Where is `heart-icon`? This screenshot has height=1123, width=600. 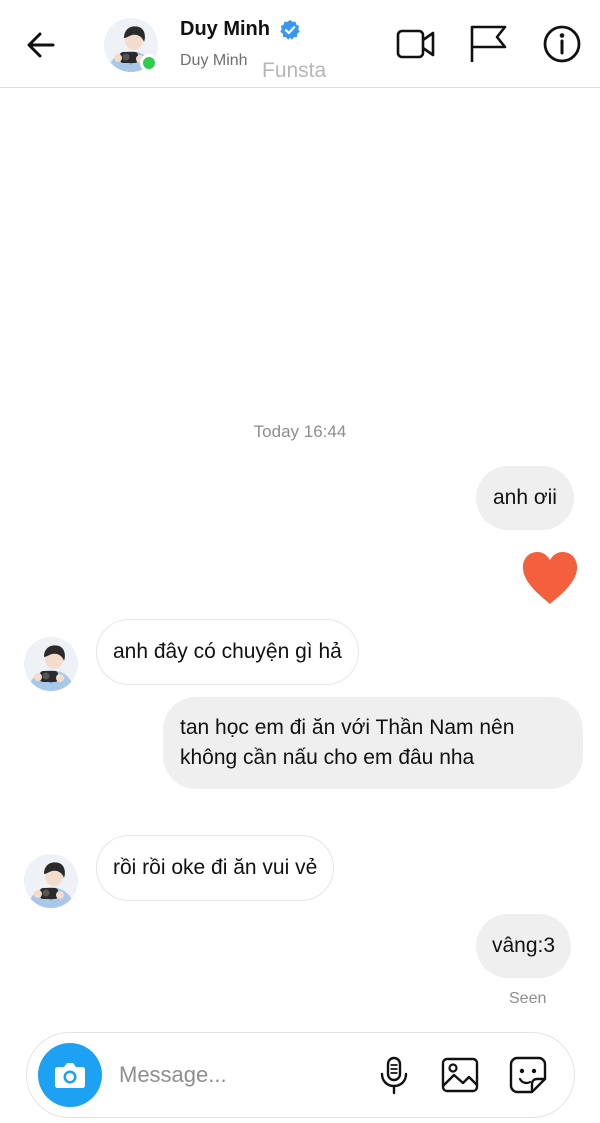 heart-icon is located at coordinates (550, 578).